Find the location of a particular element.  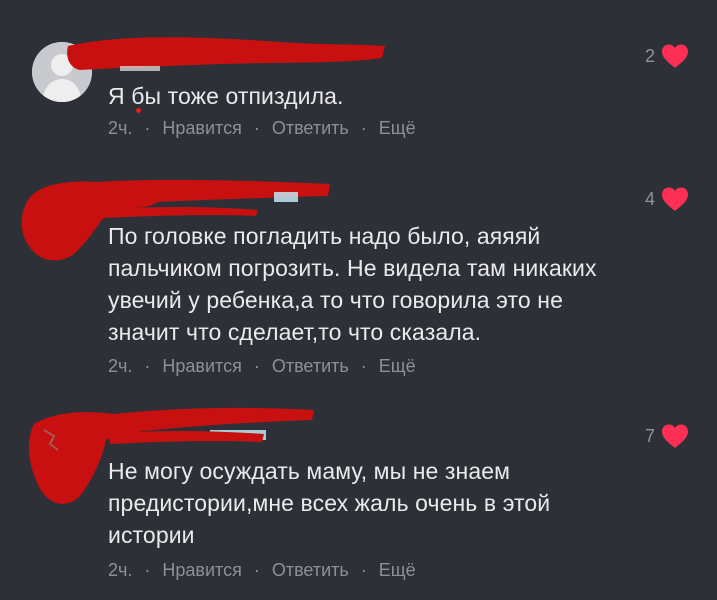

comment-text: Я бы тоже отпиздила. is located at coordinates (226, 96).